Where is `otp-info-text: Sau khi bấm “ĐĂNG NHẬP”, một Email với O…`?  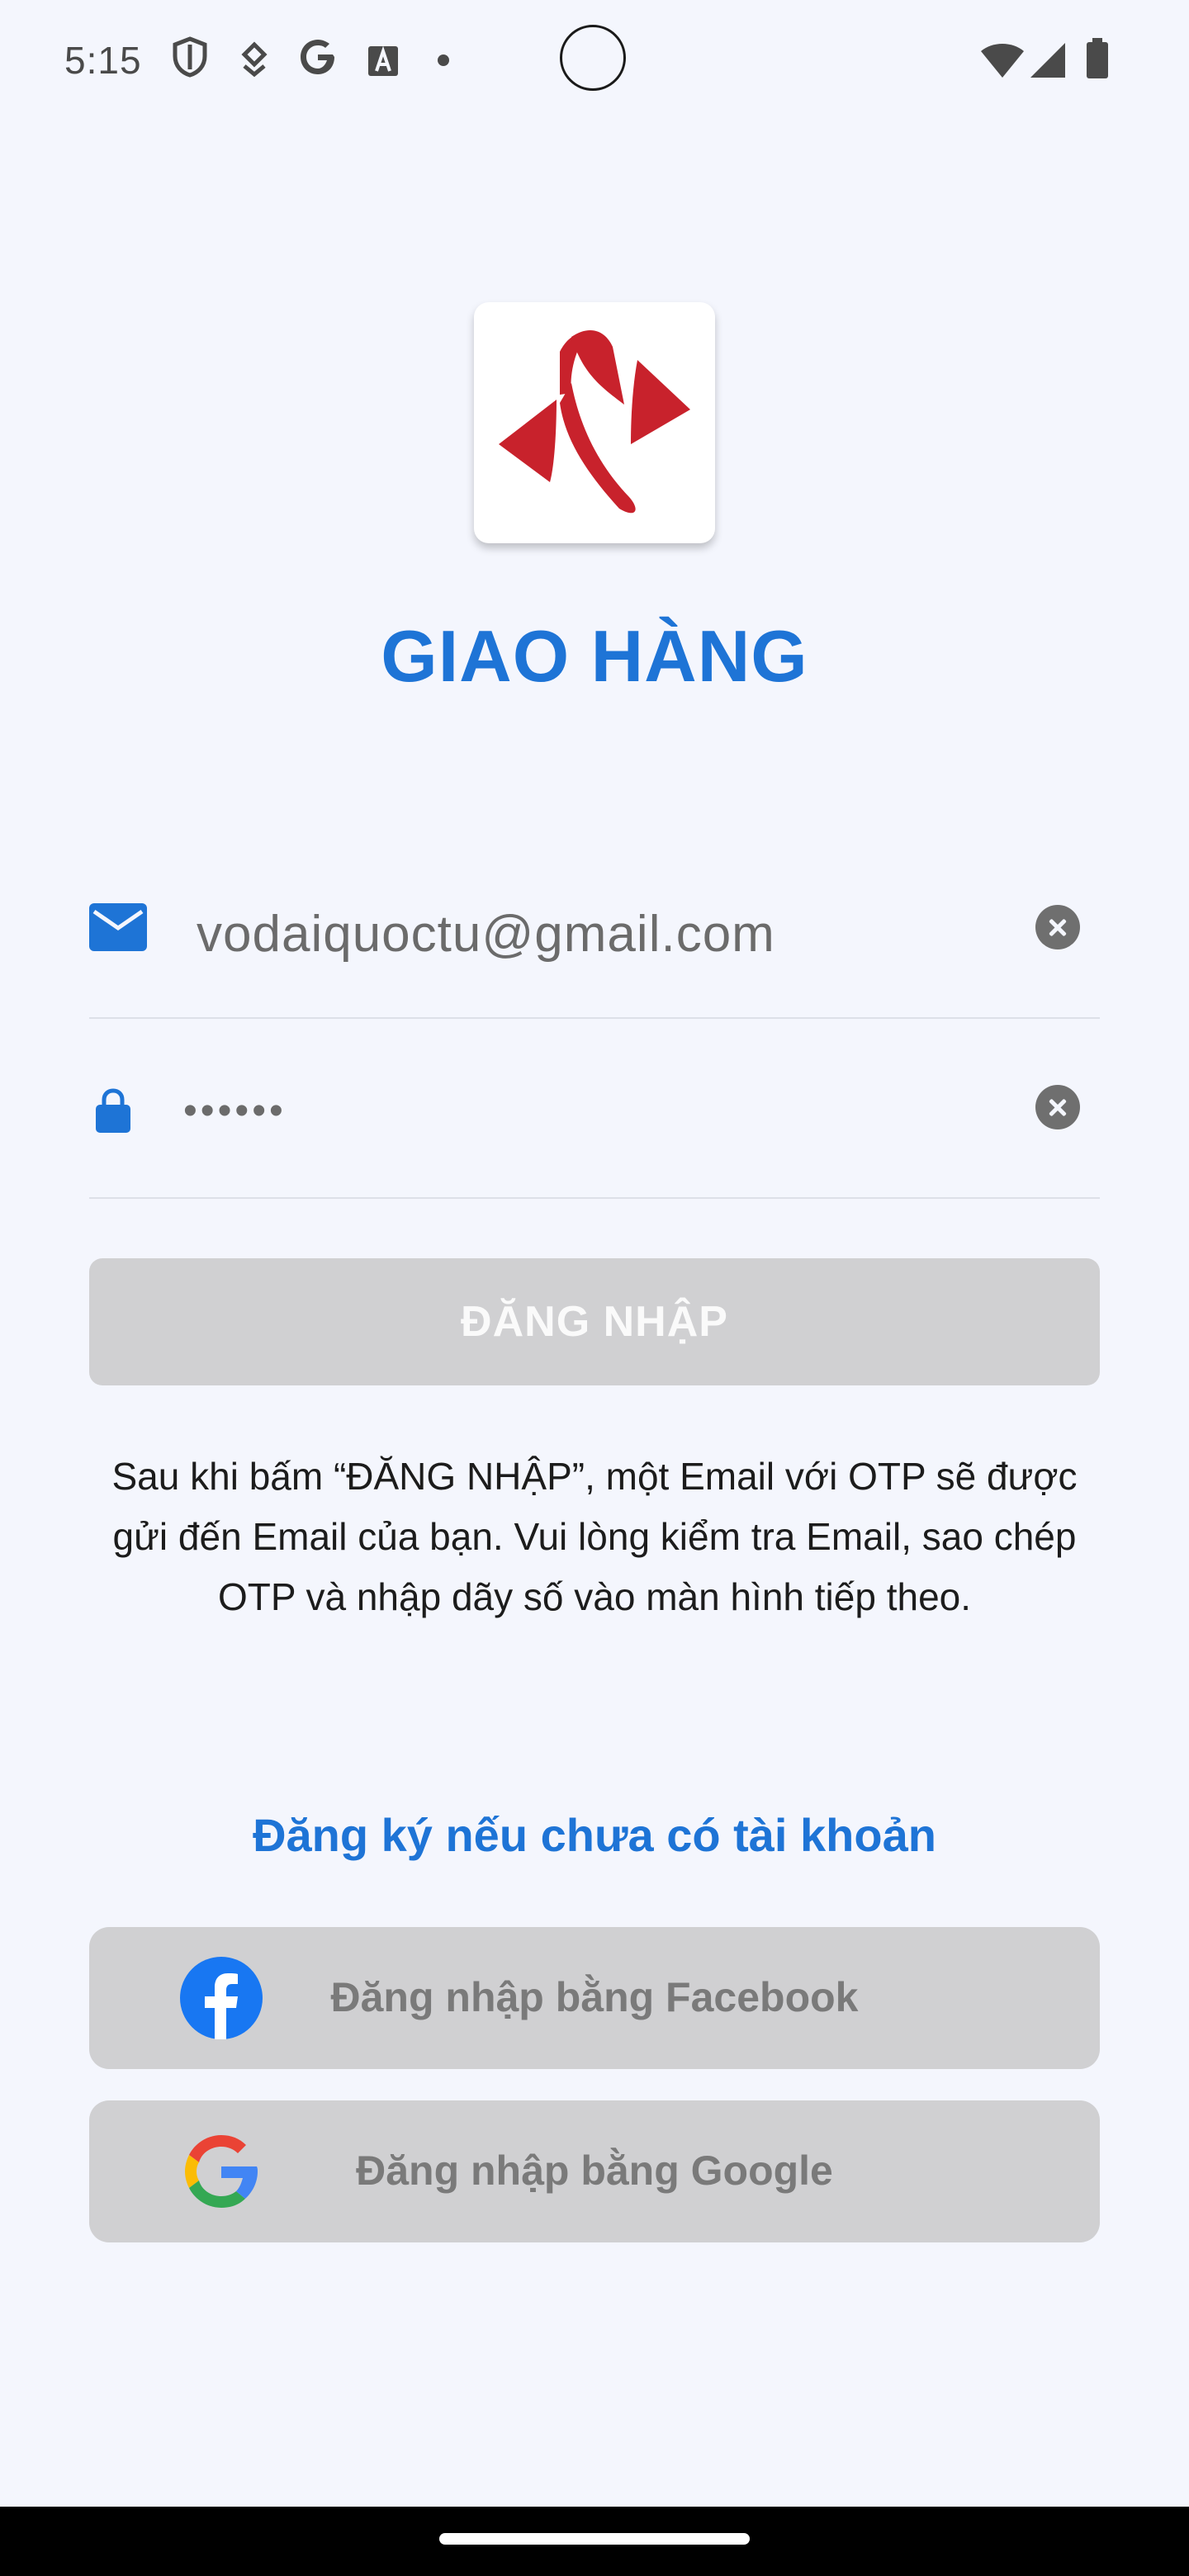 otp-info-text: Sau khi bấm “ĐĂNG NHẬP”, một Email với O… is located at coordinates (594, 1536).